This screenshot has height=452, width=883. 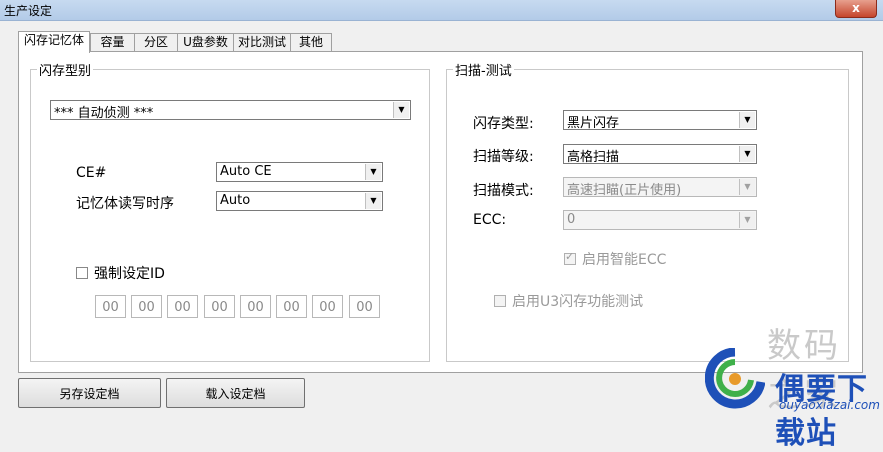 I want to click on scan-test-group-title: 扫描-测试, so click(x=483, y=71).